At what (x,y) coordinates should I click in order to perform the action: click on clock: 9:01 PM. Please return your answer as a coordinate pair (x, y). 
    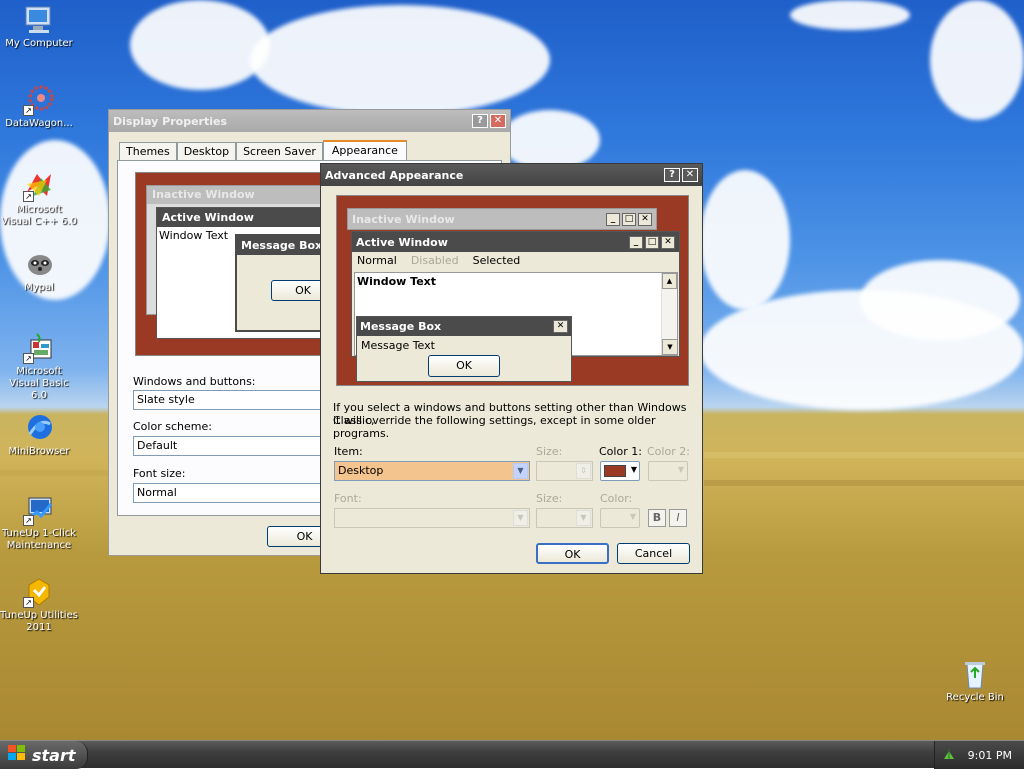
    Looking at the image, I should click on (990, 755).